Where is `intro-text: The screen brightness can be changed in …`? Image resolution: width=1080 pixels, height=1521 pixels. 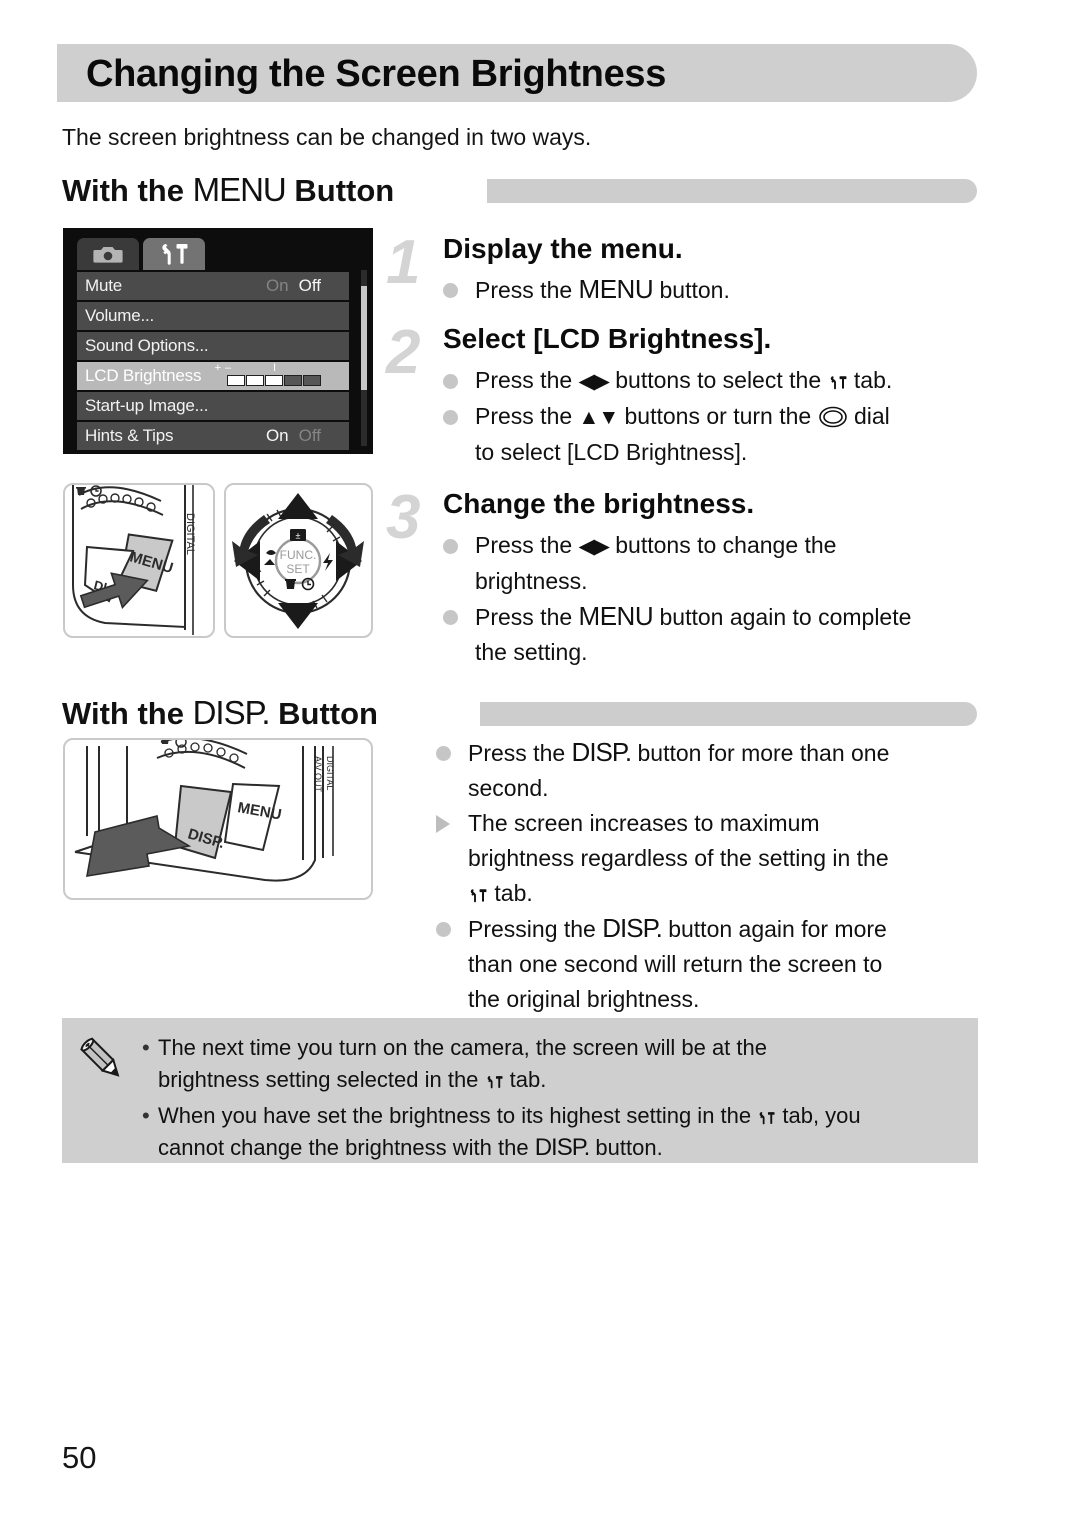 intro-text: The screen brightness can be changed in … is located at coordinates (327, 137).